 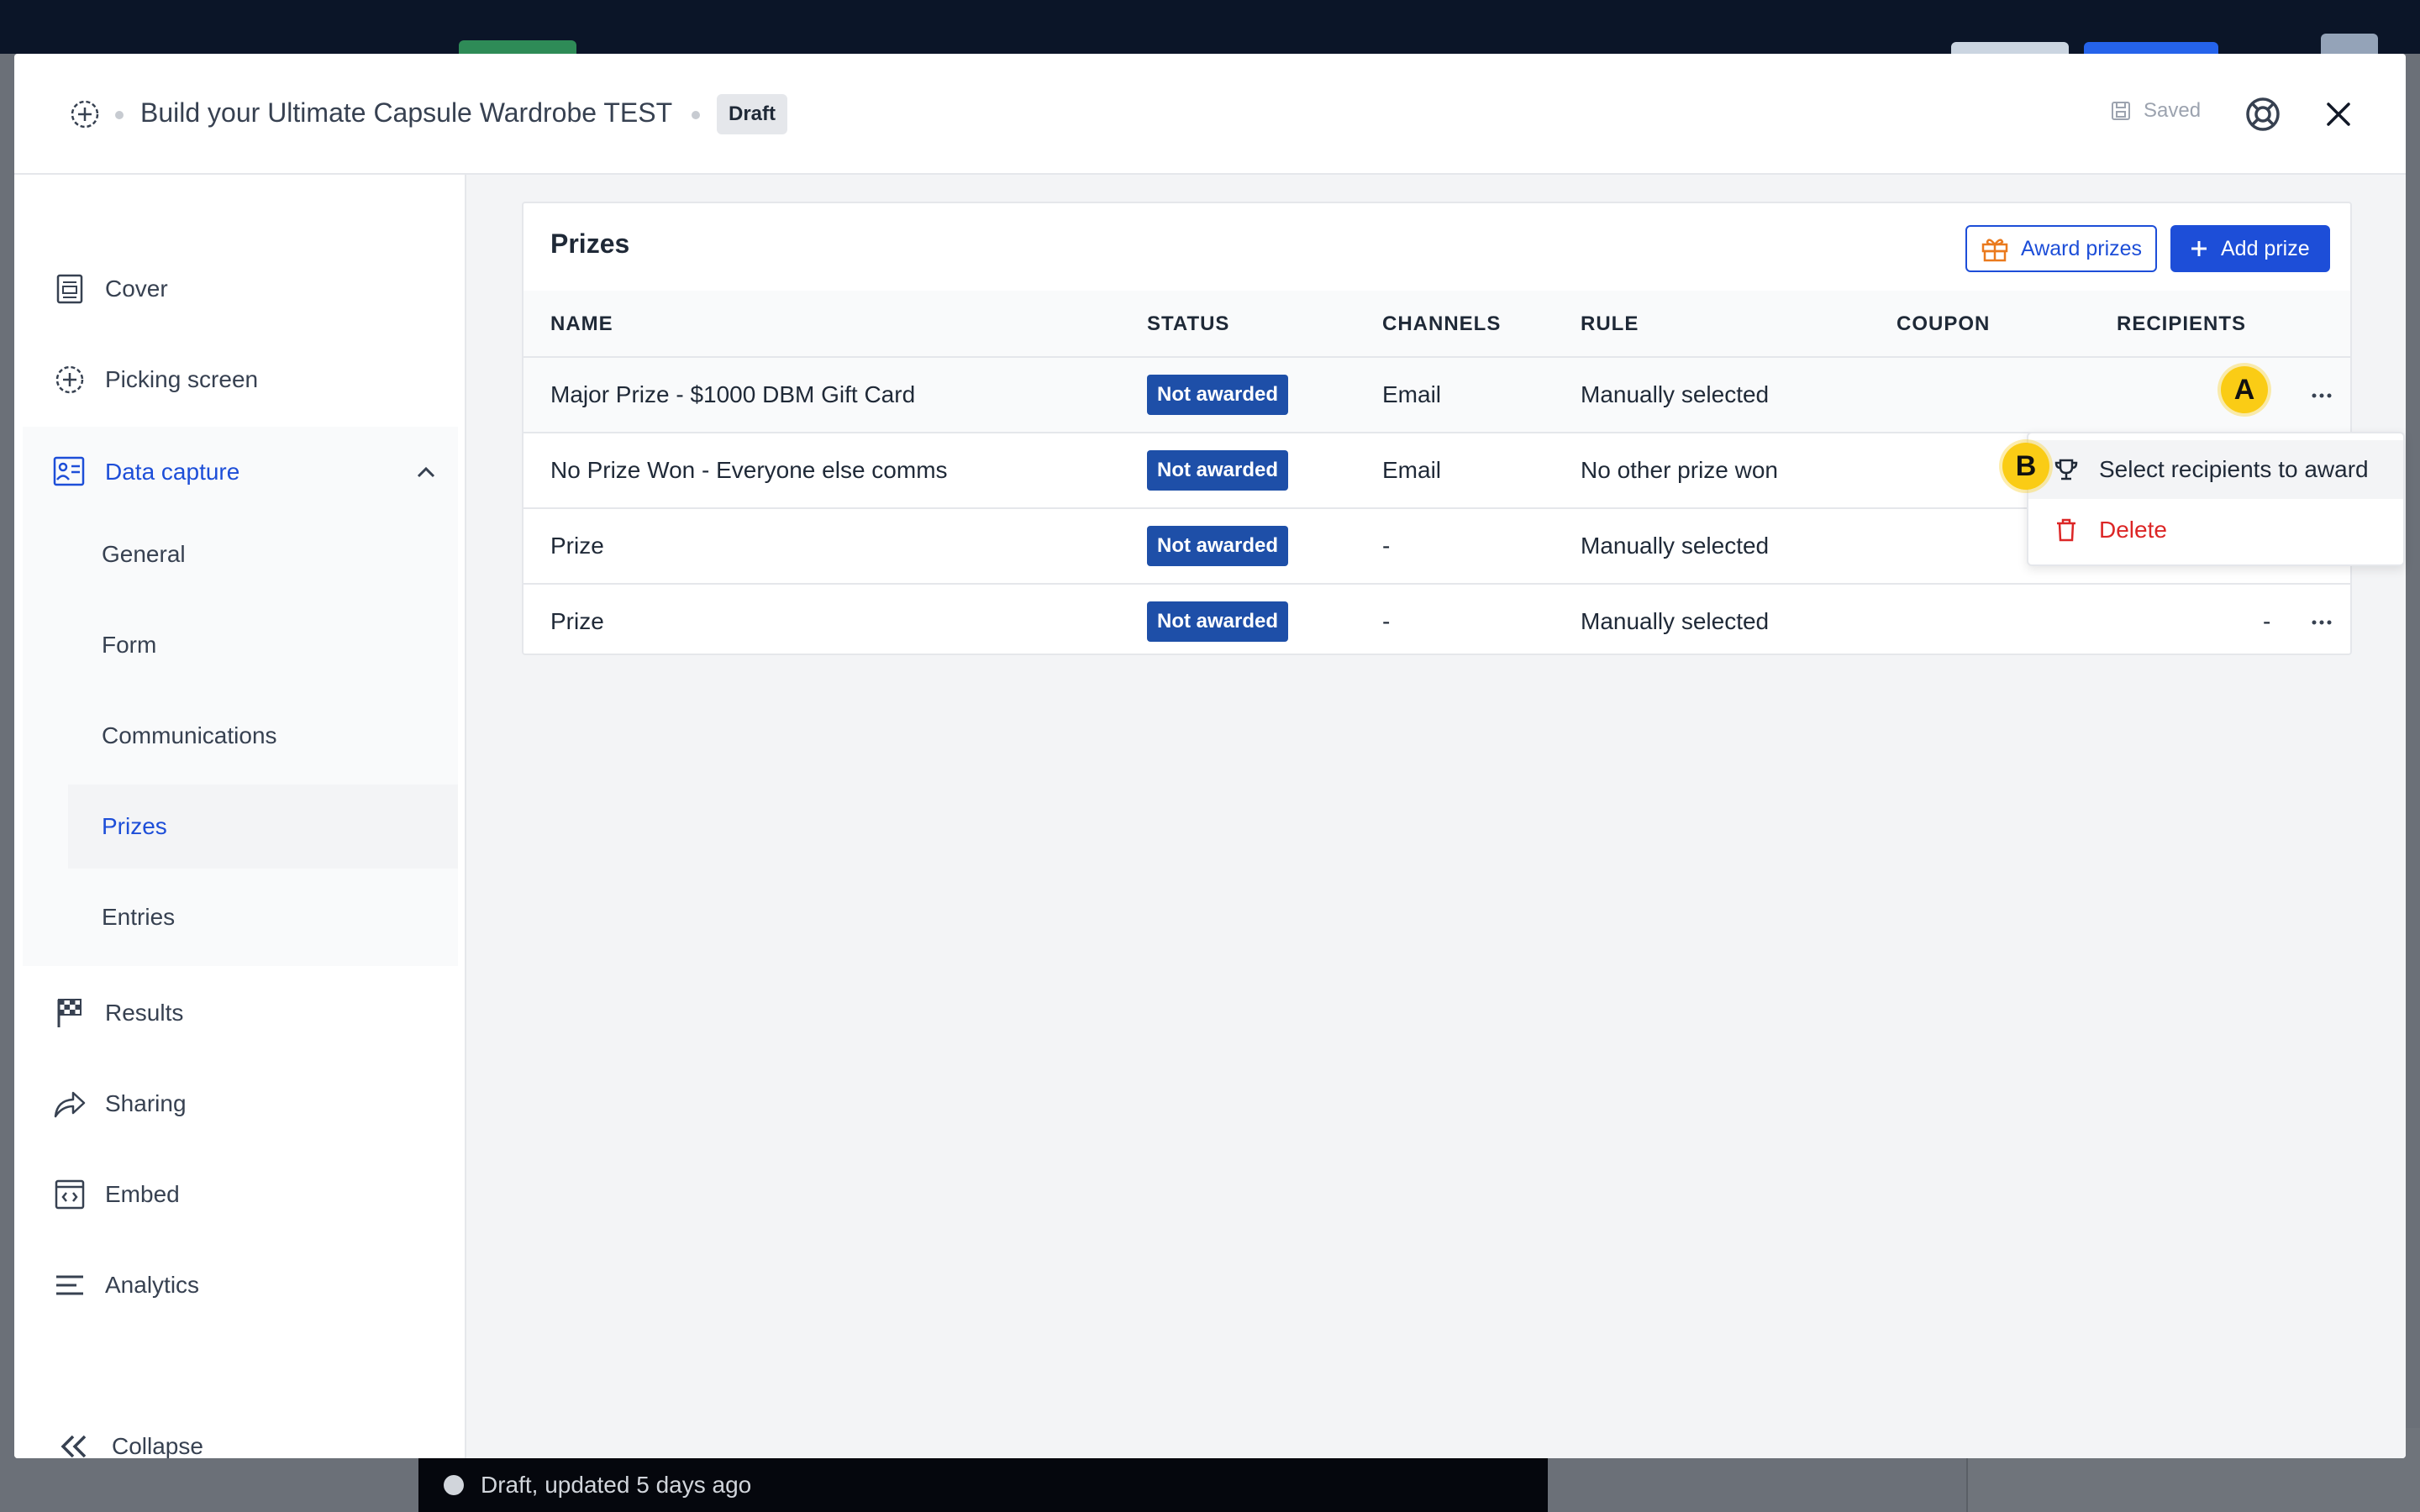 I want to click on double-chevron-left-icon, so click(x=75, y=1444).